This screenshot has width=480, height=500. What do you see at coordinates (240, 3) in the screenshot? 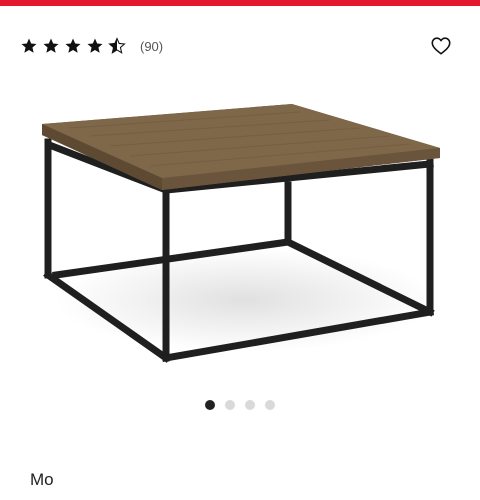
I see `top-accent-bar` at bounding box center [240, 3].